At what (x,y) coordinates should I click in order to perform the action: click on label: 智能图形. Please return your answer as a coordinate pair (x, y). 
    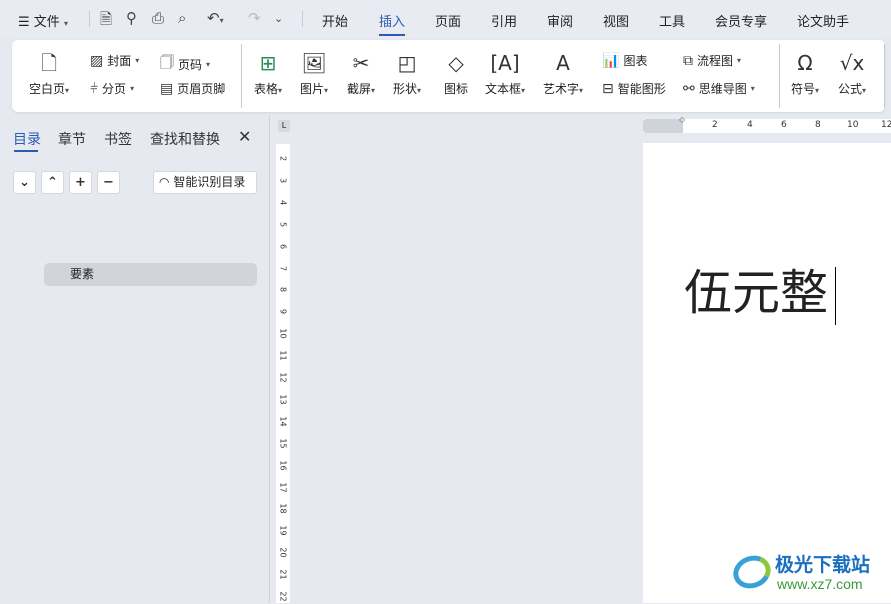
    Looking at the image, I should click on (641, 89).